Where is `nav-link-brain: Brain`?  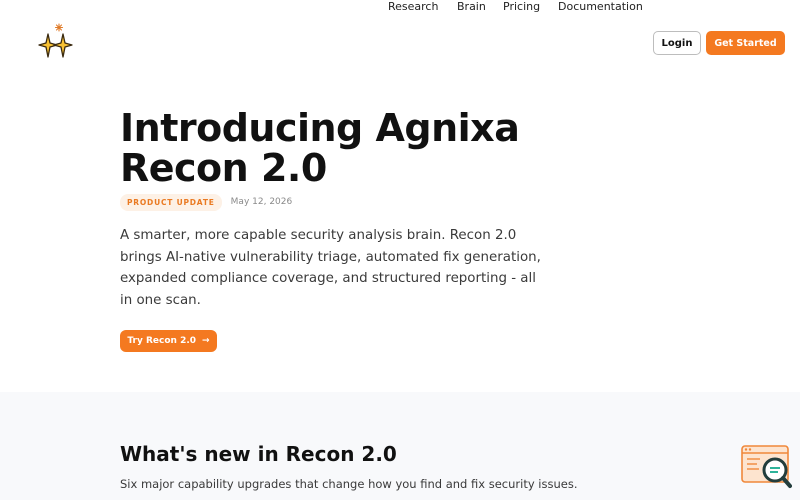
nav-link-brain: Brain is located at coordinates (471, 6).